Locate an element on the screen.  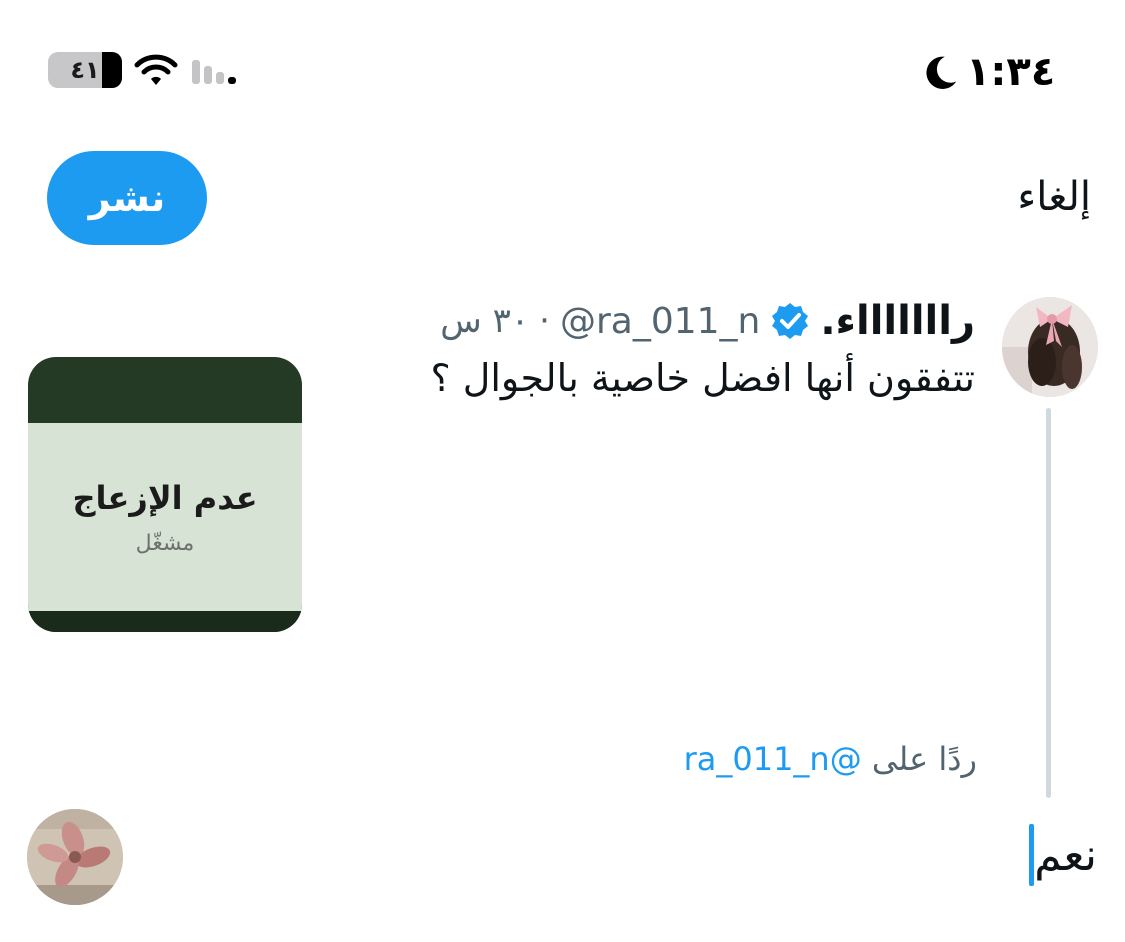
verified-badge-icon is located at coordinates (790, 321).